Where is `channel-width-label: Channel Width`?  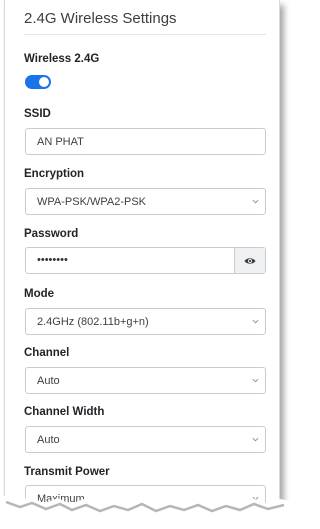
channel-width-label: Channel Width is located at coordinates (64, 412).